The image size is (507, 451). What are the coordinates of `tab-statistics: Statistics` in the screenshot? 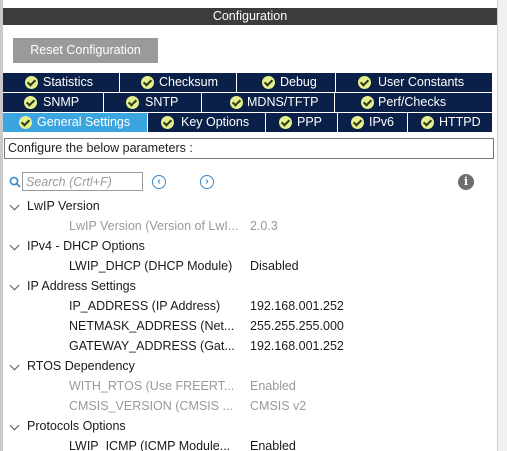 It's located at (61, 82).